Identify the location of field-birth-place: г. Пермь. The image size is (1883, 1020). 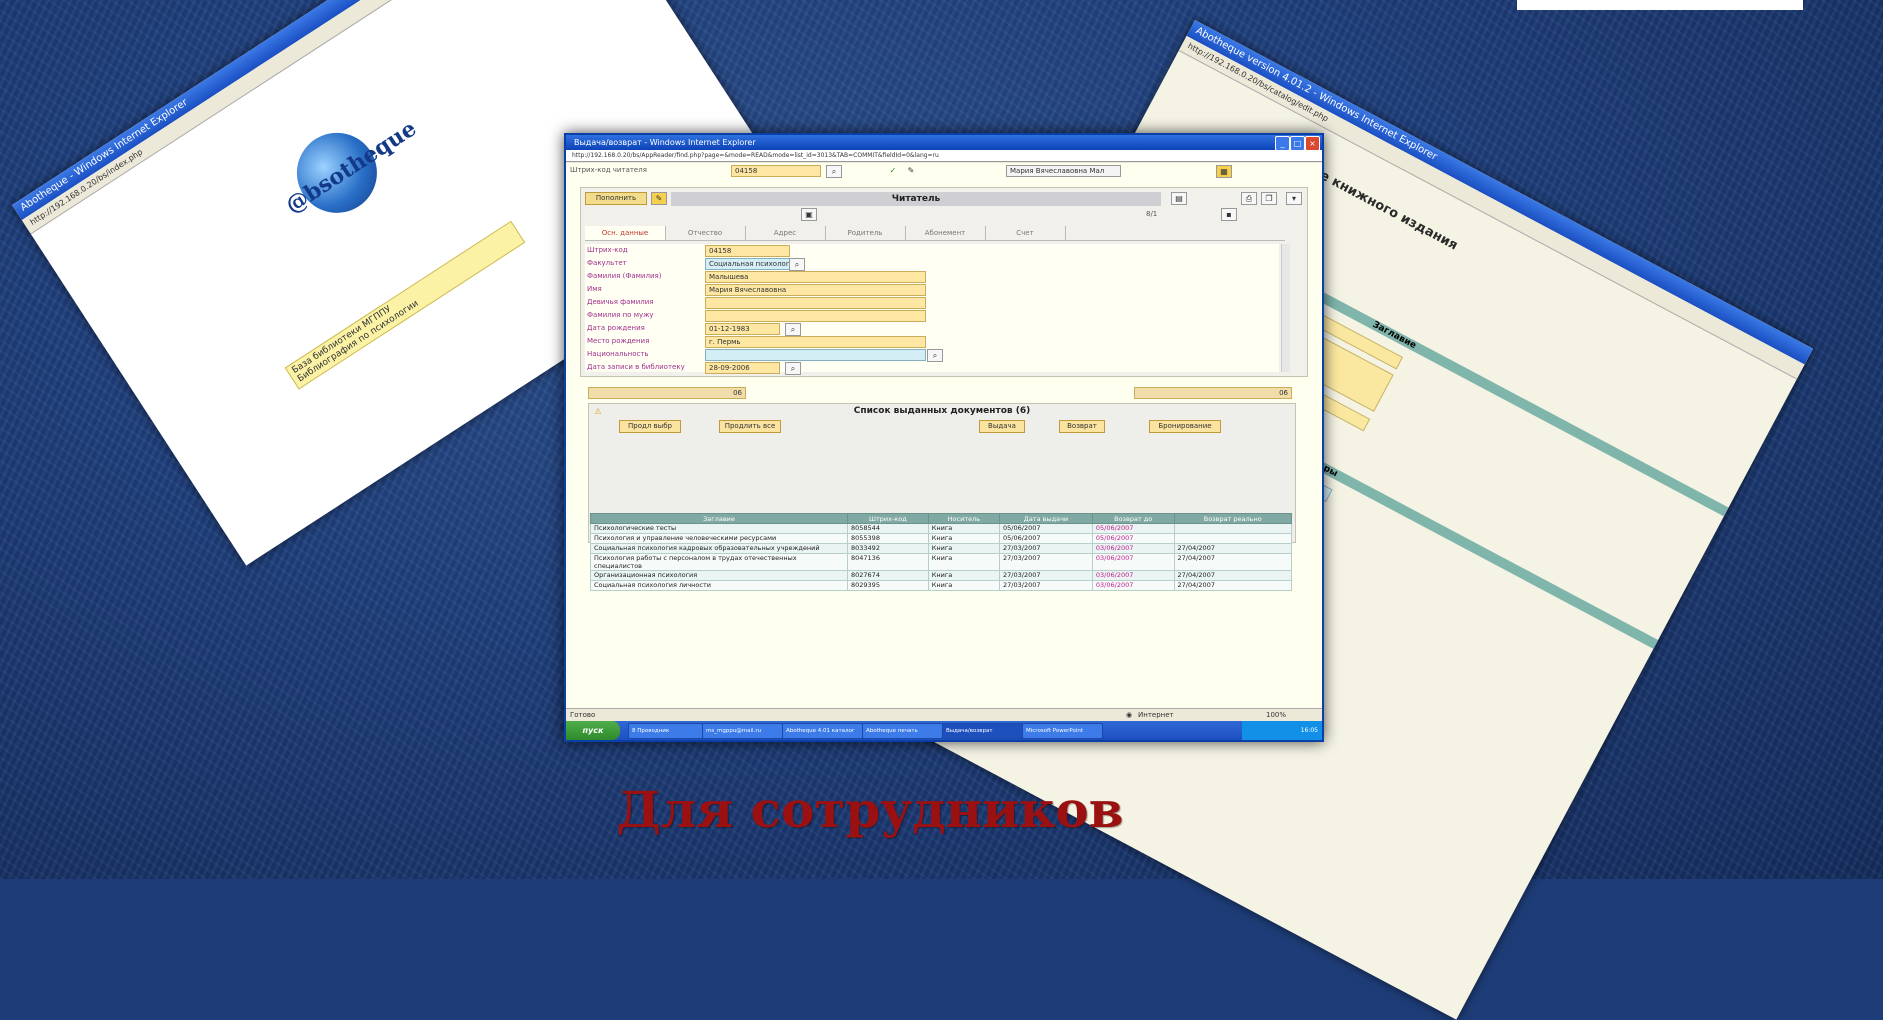
(815, 342).